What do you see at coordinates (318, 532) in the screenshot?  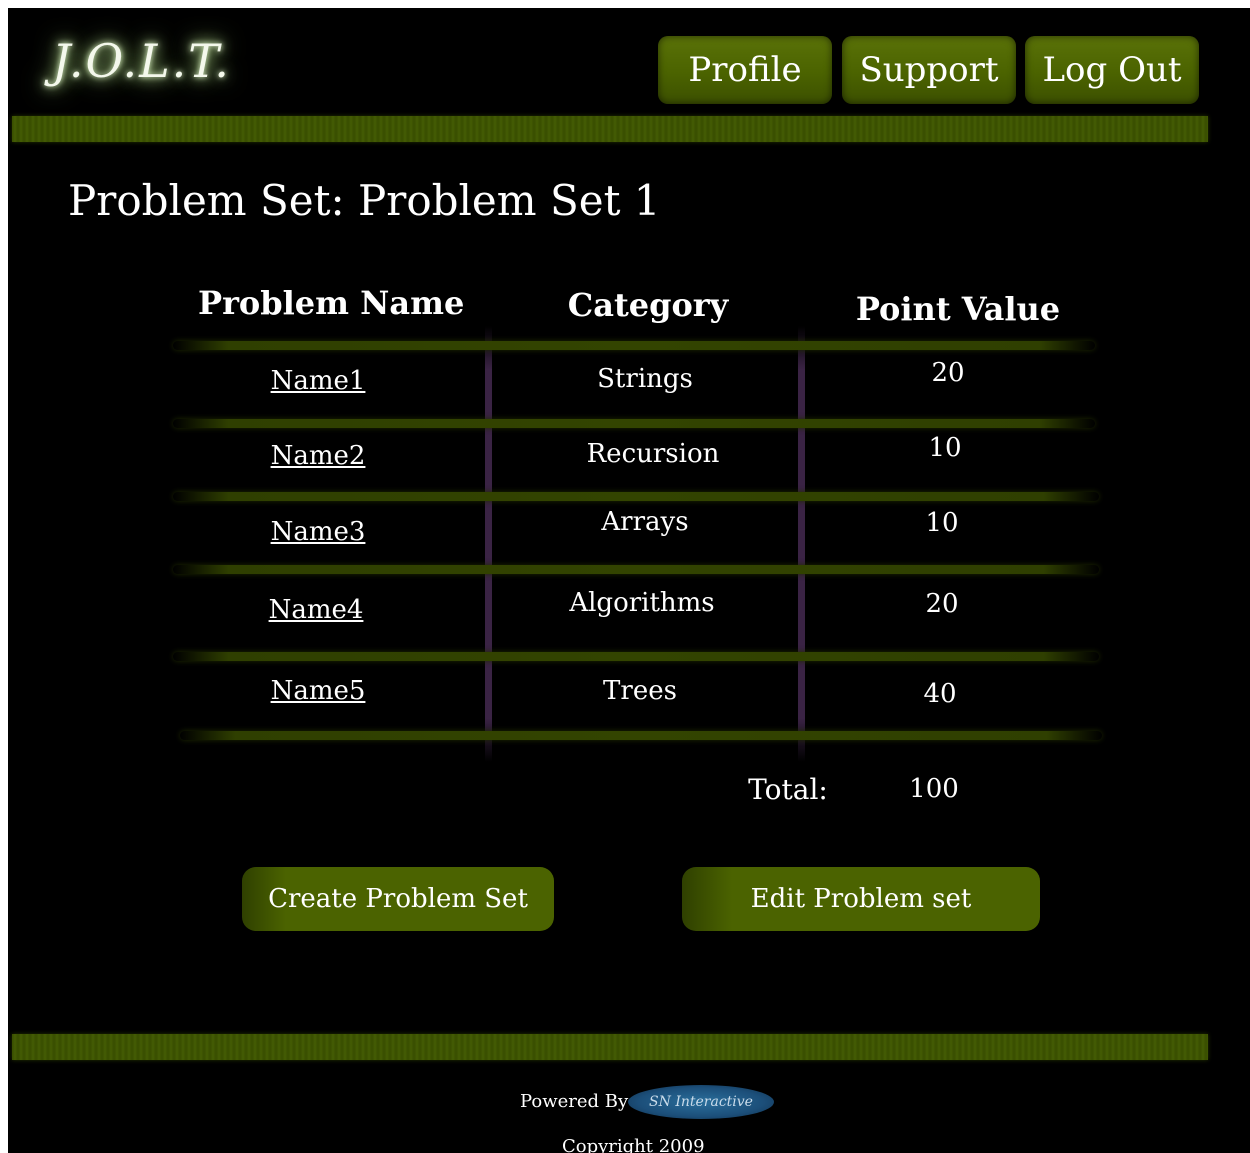 I see `problem-name-link: Name3` at bounding box center [318, 532].